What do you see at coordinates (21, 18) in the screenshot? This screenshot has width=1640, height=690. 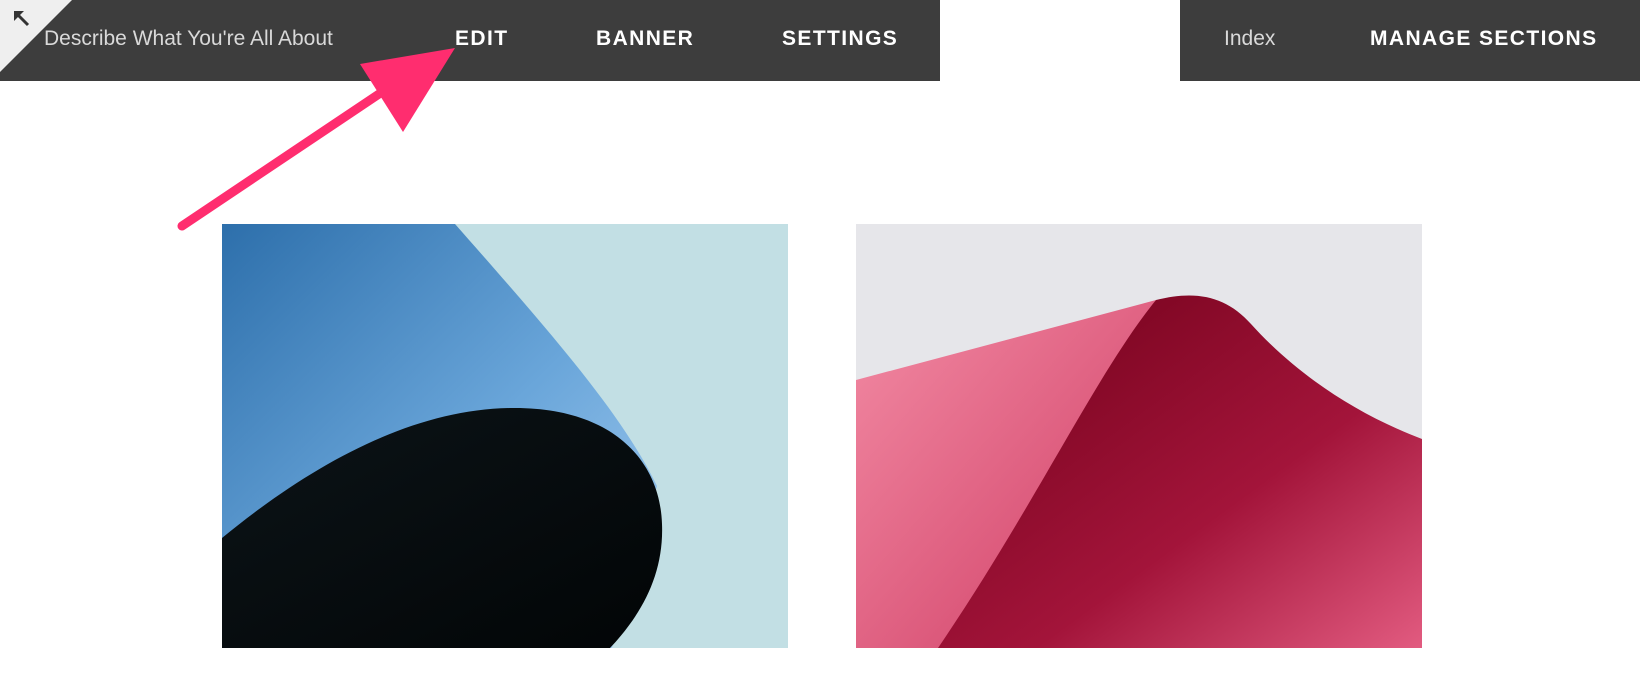 I see `arrow-up-left-icon` at bounding box center [21, 18].